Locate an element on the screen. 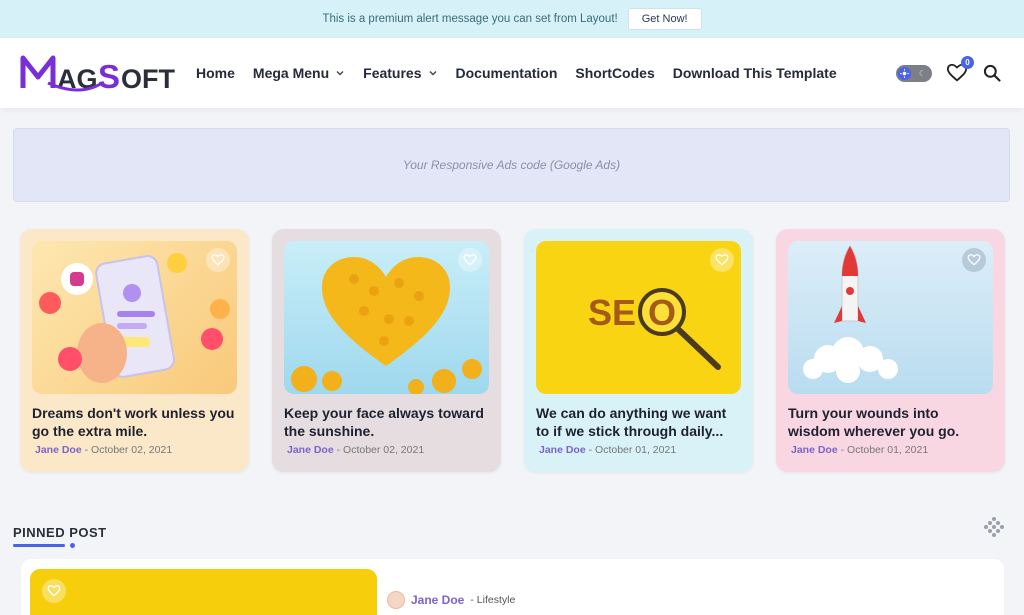  ad-text: Your Responsive Ads code (Google Ads) is located at coordinates (511, 165).